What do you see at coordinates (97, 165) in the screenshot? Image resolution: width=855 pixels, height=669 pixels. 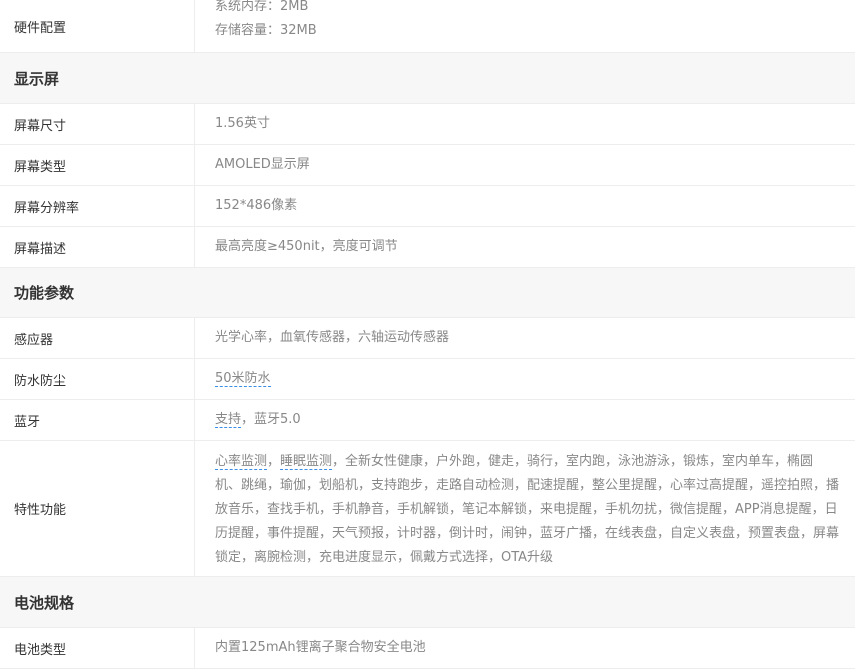 I see `spec-label: 屏幕类型` at bounding box center [97, 165].